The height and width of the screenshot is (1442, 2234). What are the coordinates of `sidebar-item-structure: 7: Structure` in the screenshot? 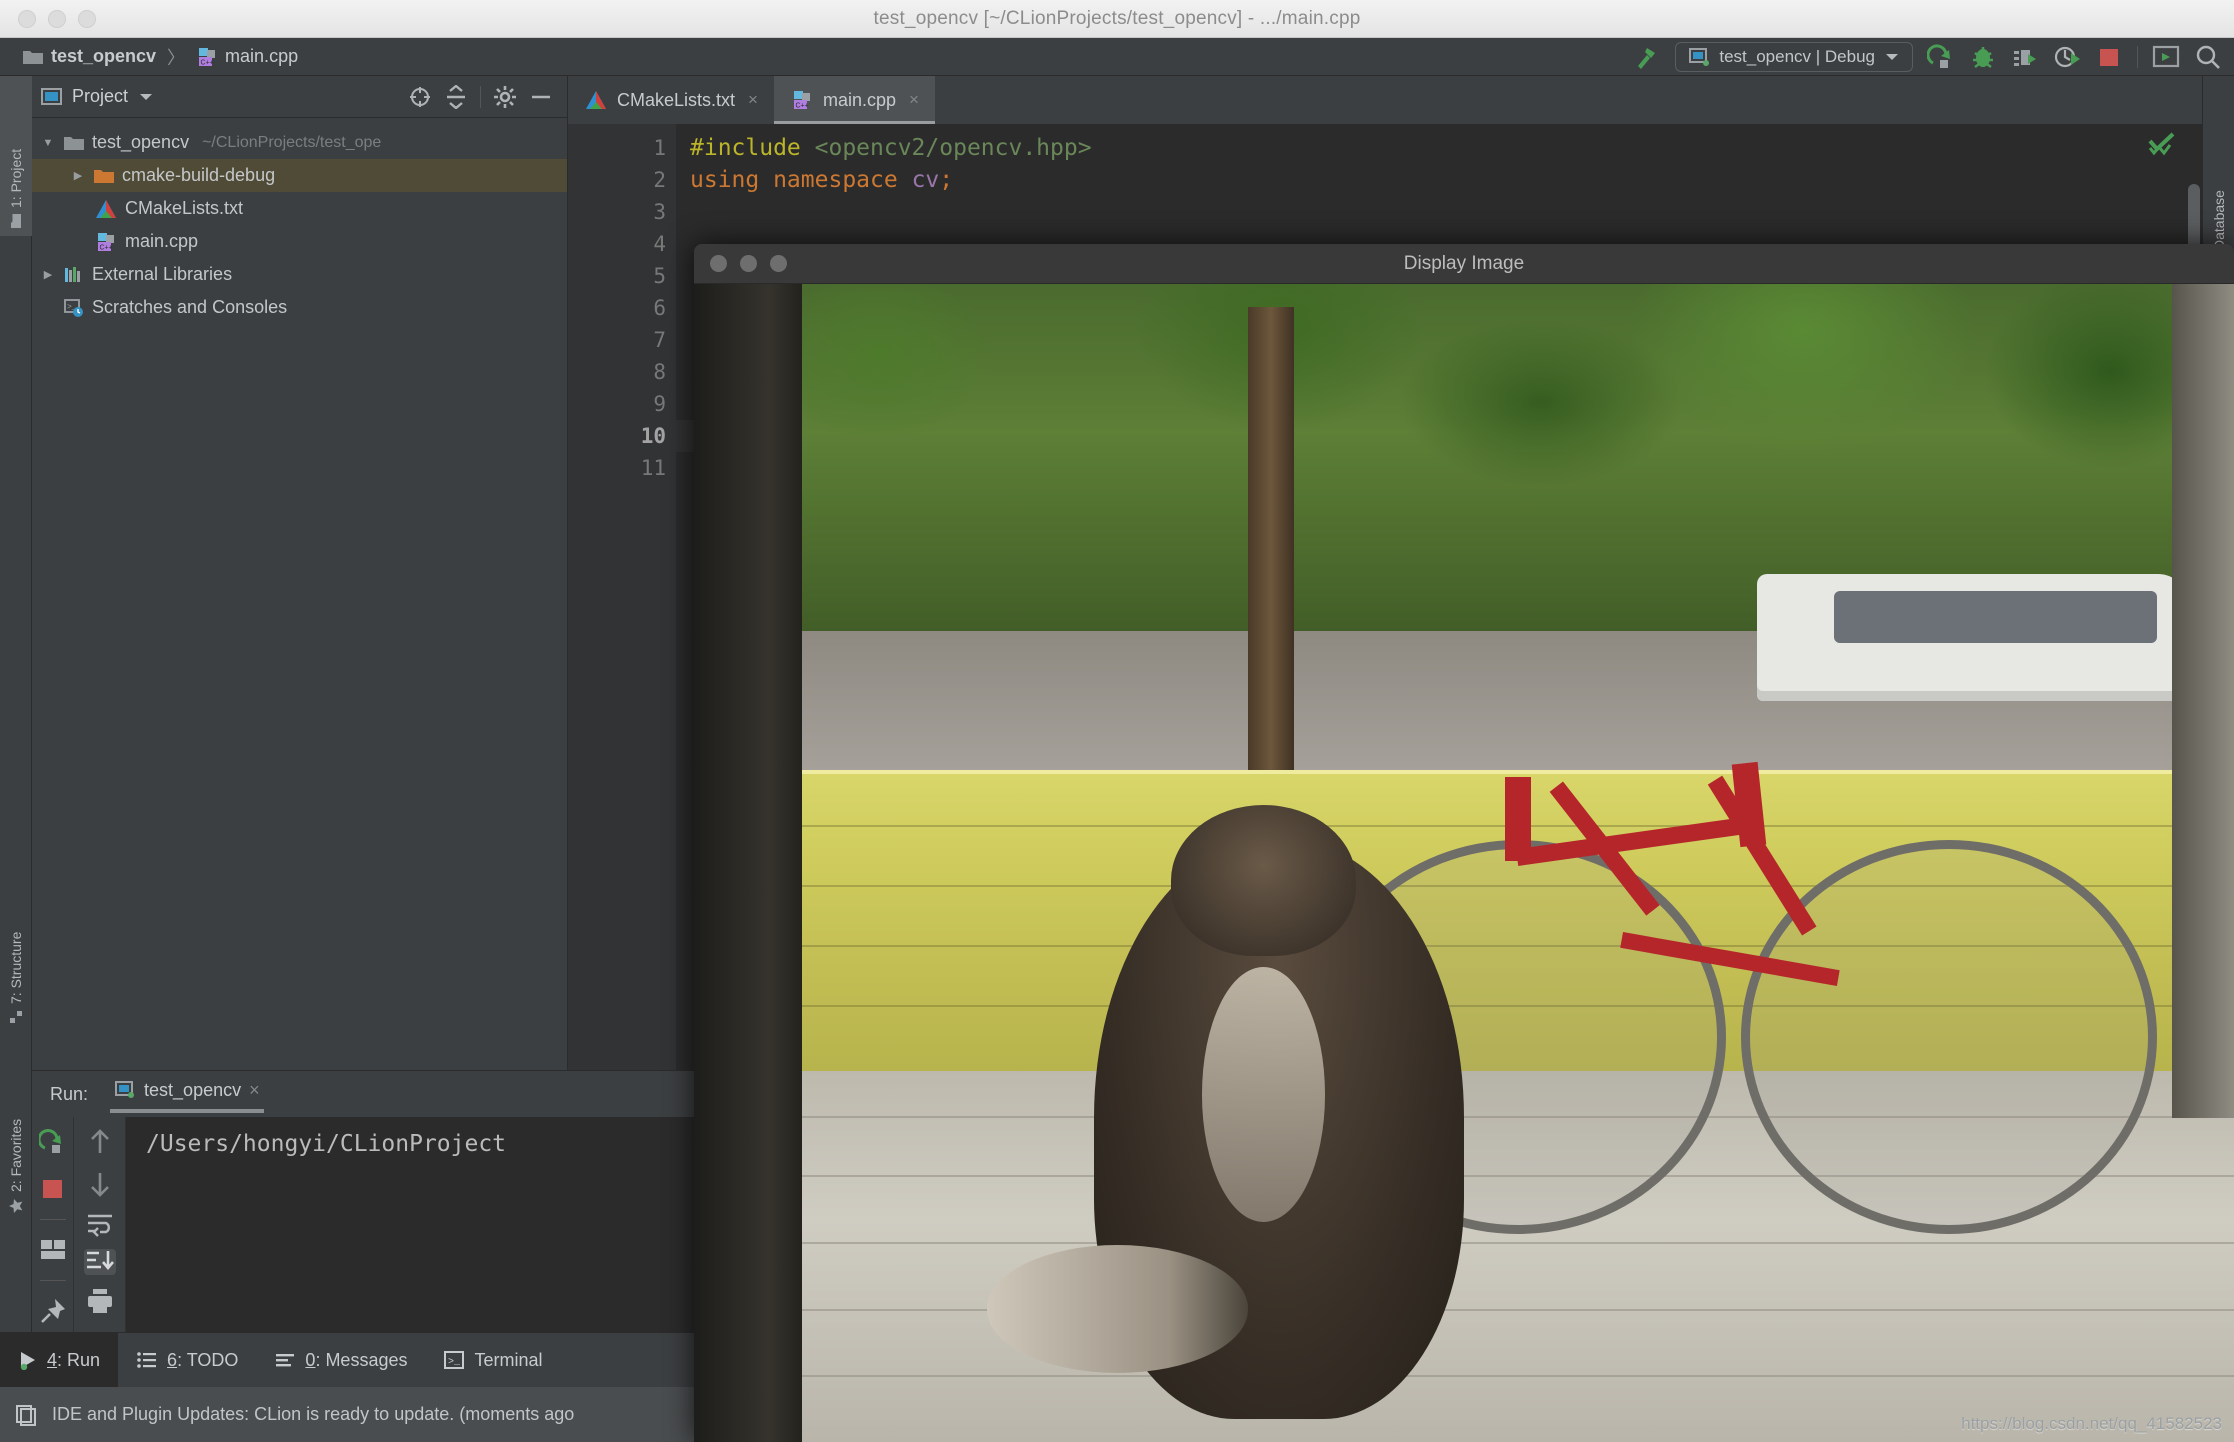 It's located at (16, 957).